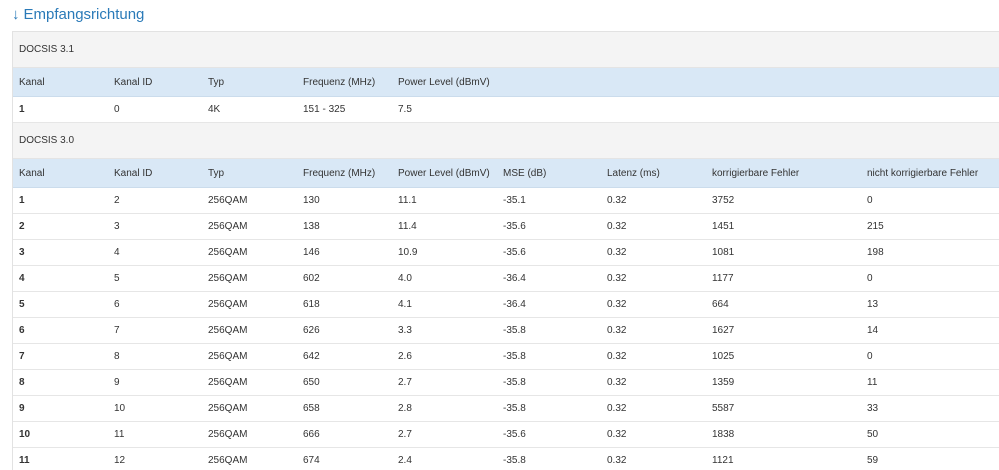 The image size is (999, 470). Describe the element at coordinates (873, 460) in the screenshot. I see `table-cell: 59` at that location.